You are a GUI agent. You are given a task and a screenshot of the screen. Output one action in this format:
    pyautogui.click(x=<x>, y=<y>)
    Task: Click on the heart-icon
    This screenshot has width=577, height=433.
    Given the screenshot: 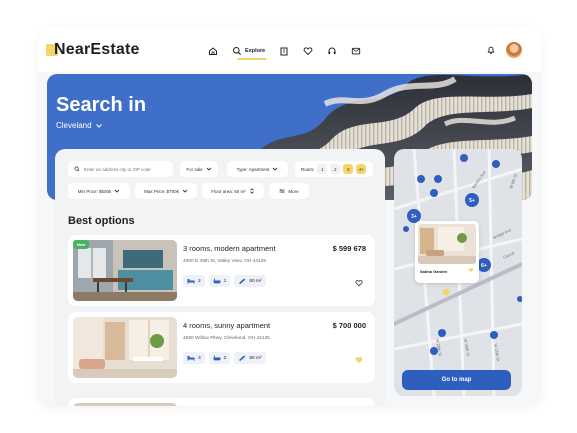 What is the action you would take?
    pyautogui.click(x=308, y=51)
    